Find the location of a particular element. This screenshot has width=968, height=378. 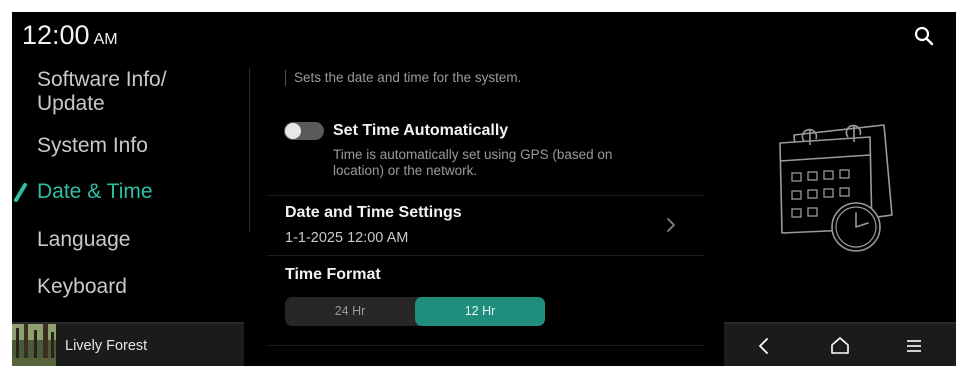

sidebar-item-system-info: System Info is located at coordinates (92, 146).